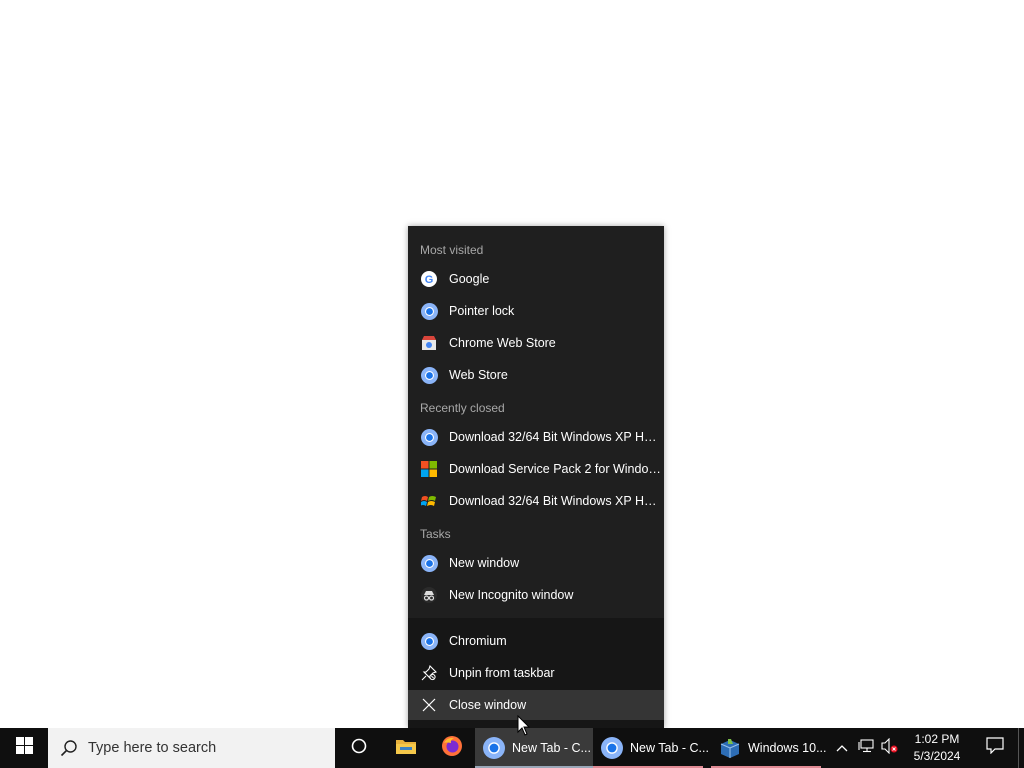  I want to click on system-tray: 1:02 PM 5/3/2024, so click(927, 748).